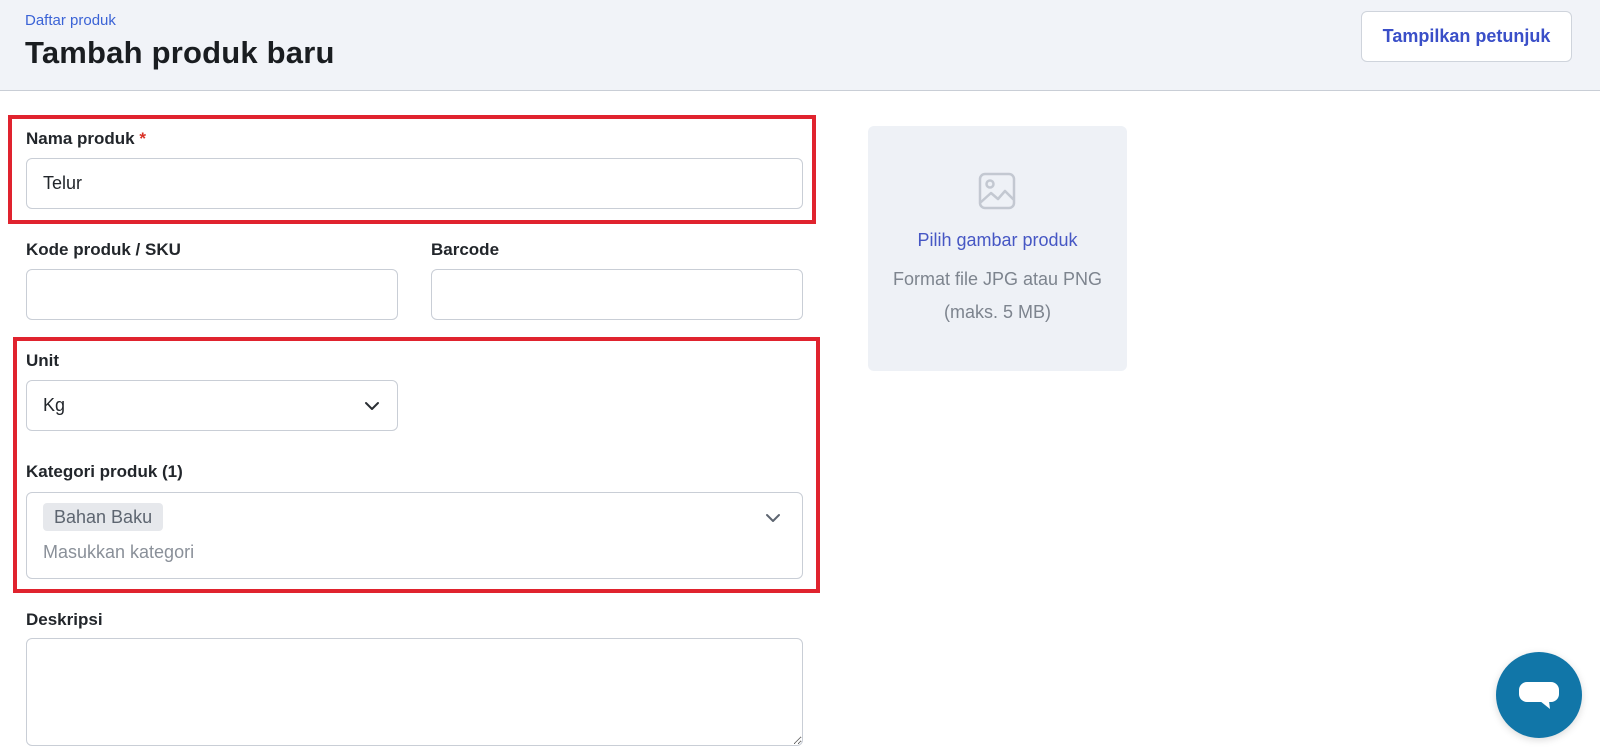 The width and height of the screenshot is (1600, 753). Describe the element at coordinates (997, 240) in the screenshot. I see `upload-image-link: Pilih gambar produk` at that location.